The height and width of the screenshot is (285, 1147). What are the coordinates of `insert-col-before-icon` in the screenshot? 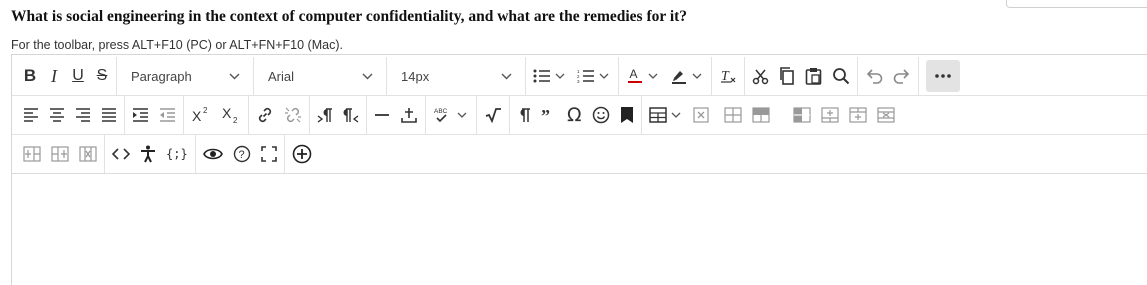 It's located at (32, 154).